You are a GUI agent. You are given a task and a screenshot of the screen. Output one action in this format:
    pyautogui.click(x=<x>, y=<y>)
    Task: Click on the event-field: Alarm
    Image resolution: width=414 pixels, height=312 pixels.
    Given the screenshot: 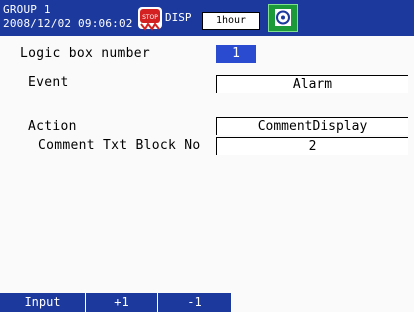 What is the action you would take?
    pyautogui.click(x=312, y=84)
    